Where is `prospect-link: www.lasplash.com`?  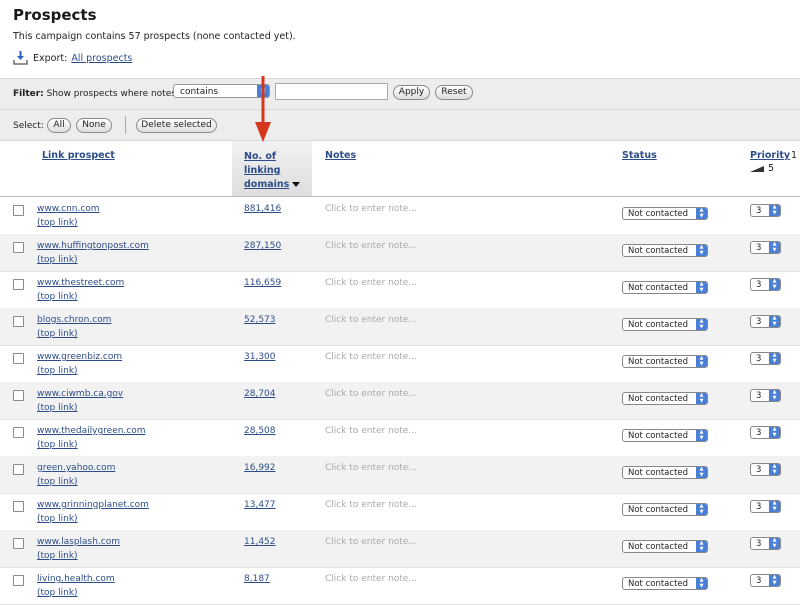 prospect-link: www.lasplash.com is located at coordinates (78, 542).